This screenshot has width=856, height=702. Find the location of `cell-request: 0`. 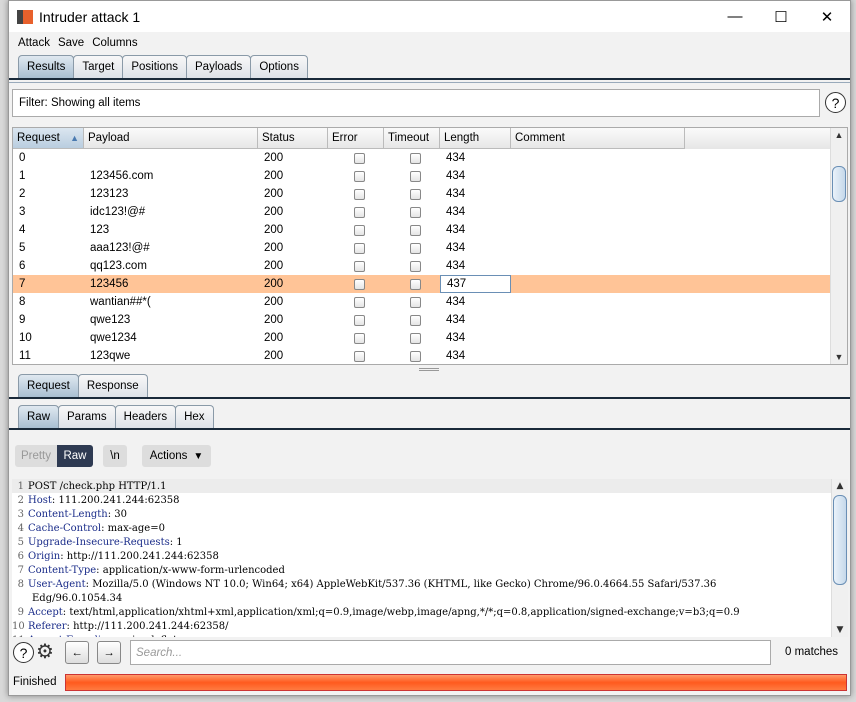

cell-request: 0 is located at coordinates (22, 158).